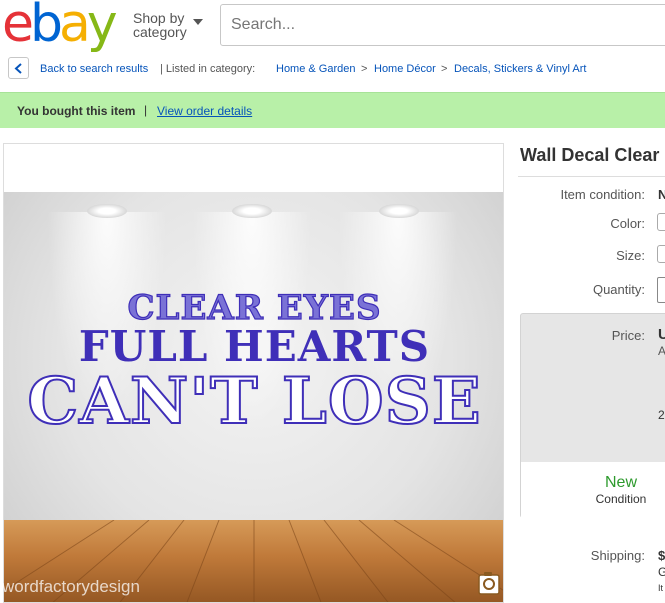 This screenshot has width=665, height=603. I want to click on item-condition-label: Item condition:, so click(602, 194).